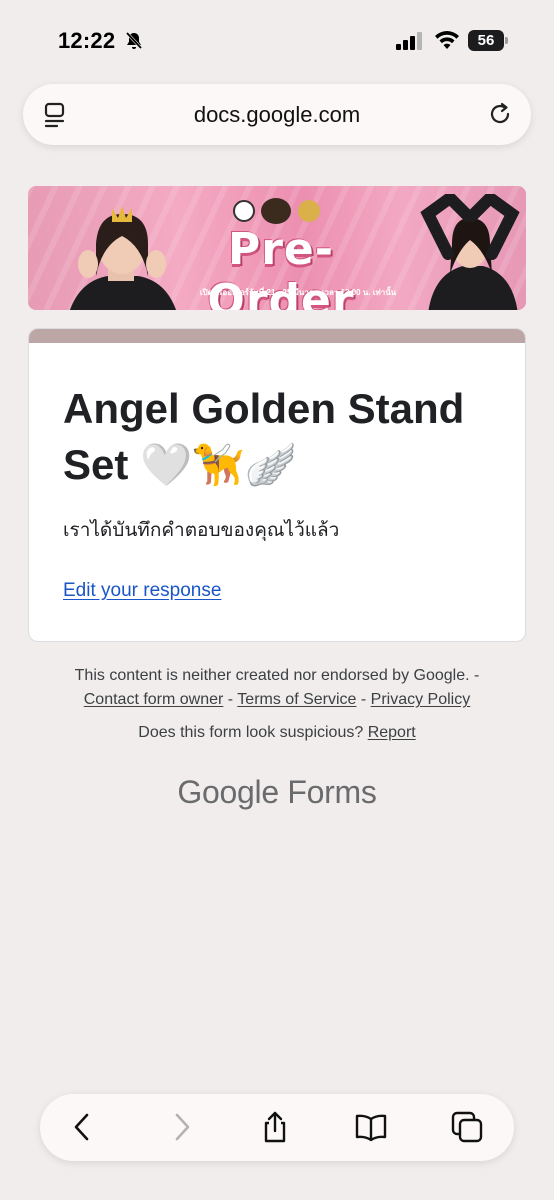 The width and height of the screenshot is (554, 1200). I want to click on browser-toolbar, so click(277, 1127).